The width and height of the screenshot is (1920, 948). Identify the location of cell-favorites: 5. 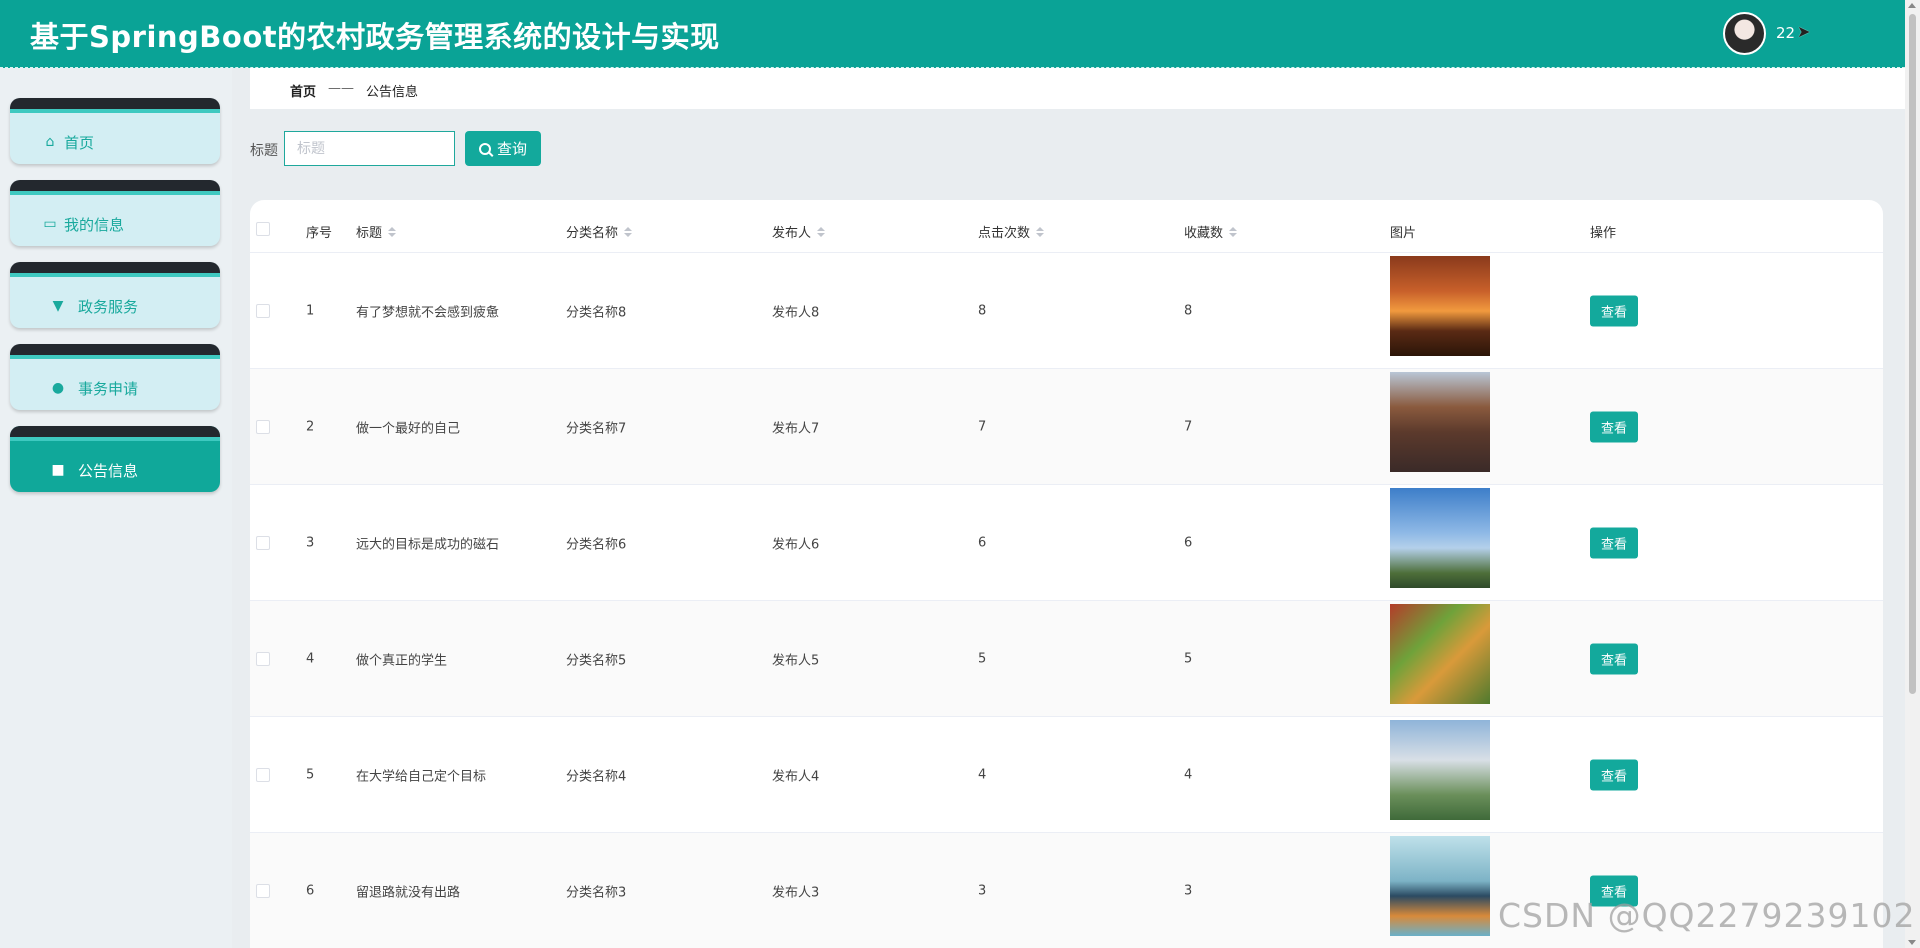
(1188, 658).